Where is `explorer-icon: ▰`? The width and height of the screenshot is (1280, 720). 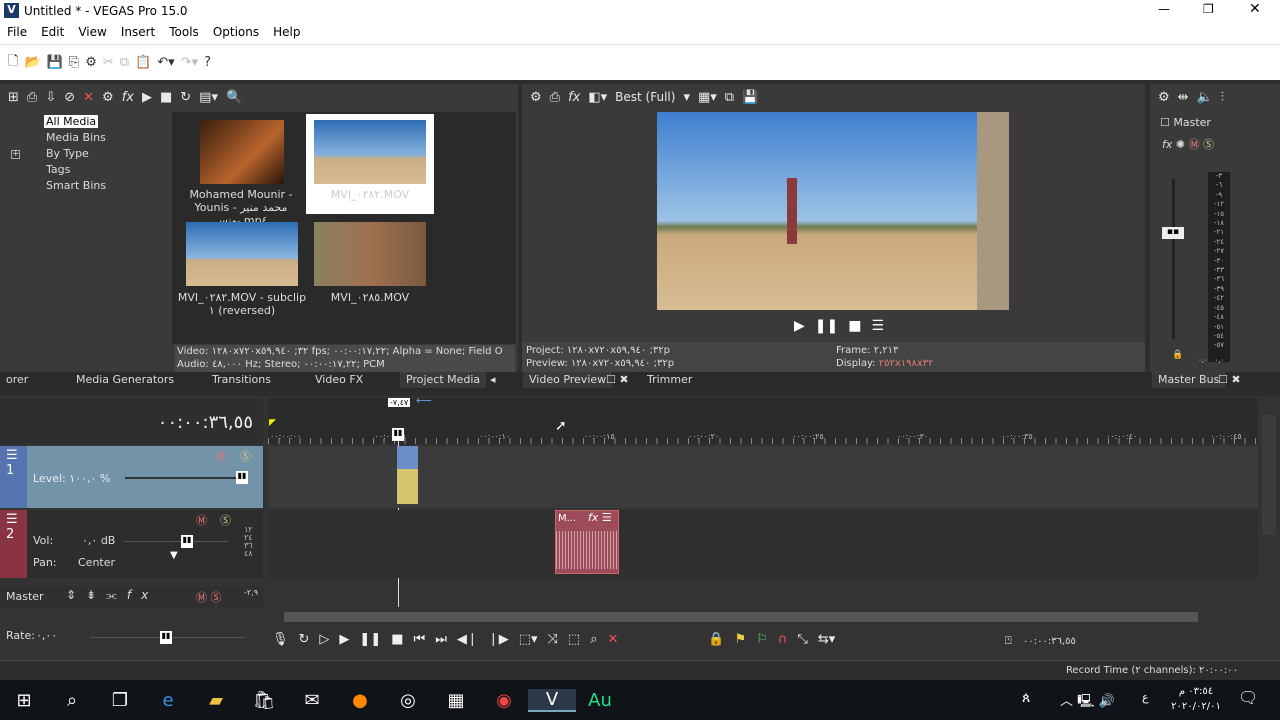
explorer-icon: ▰ is located at coordinates (216, 700).